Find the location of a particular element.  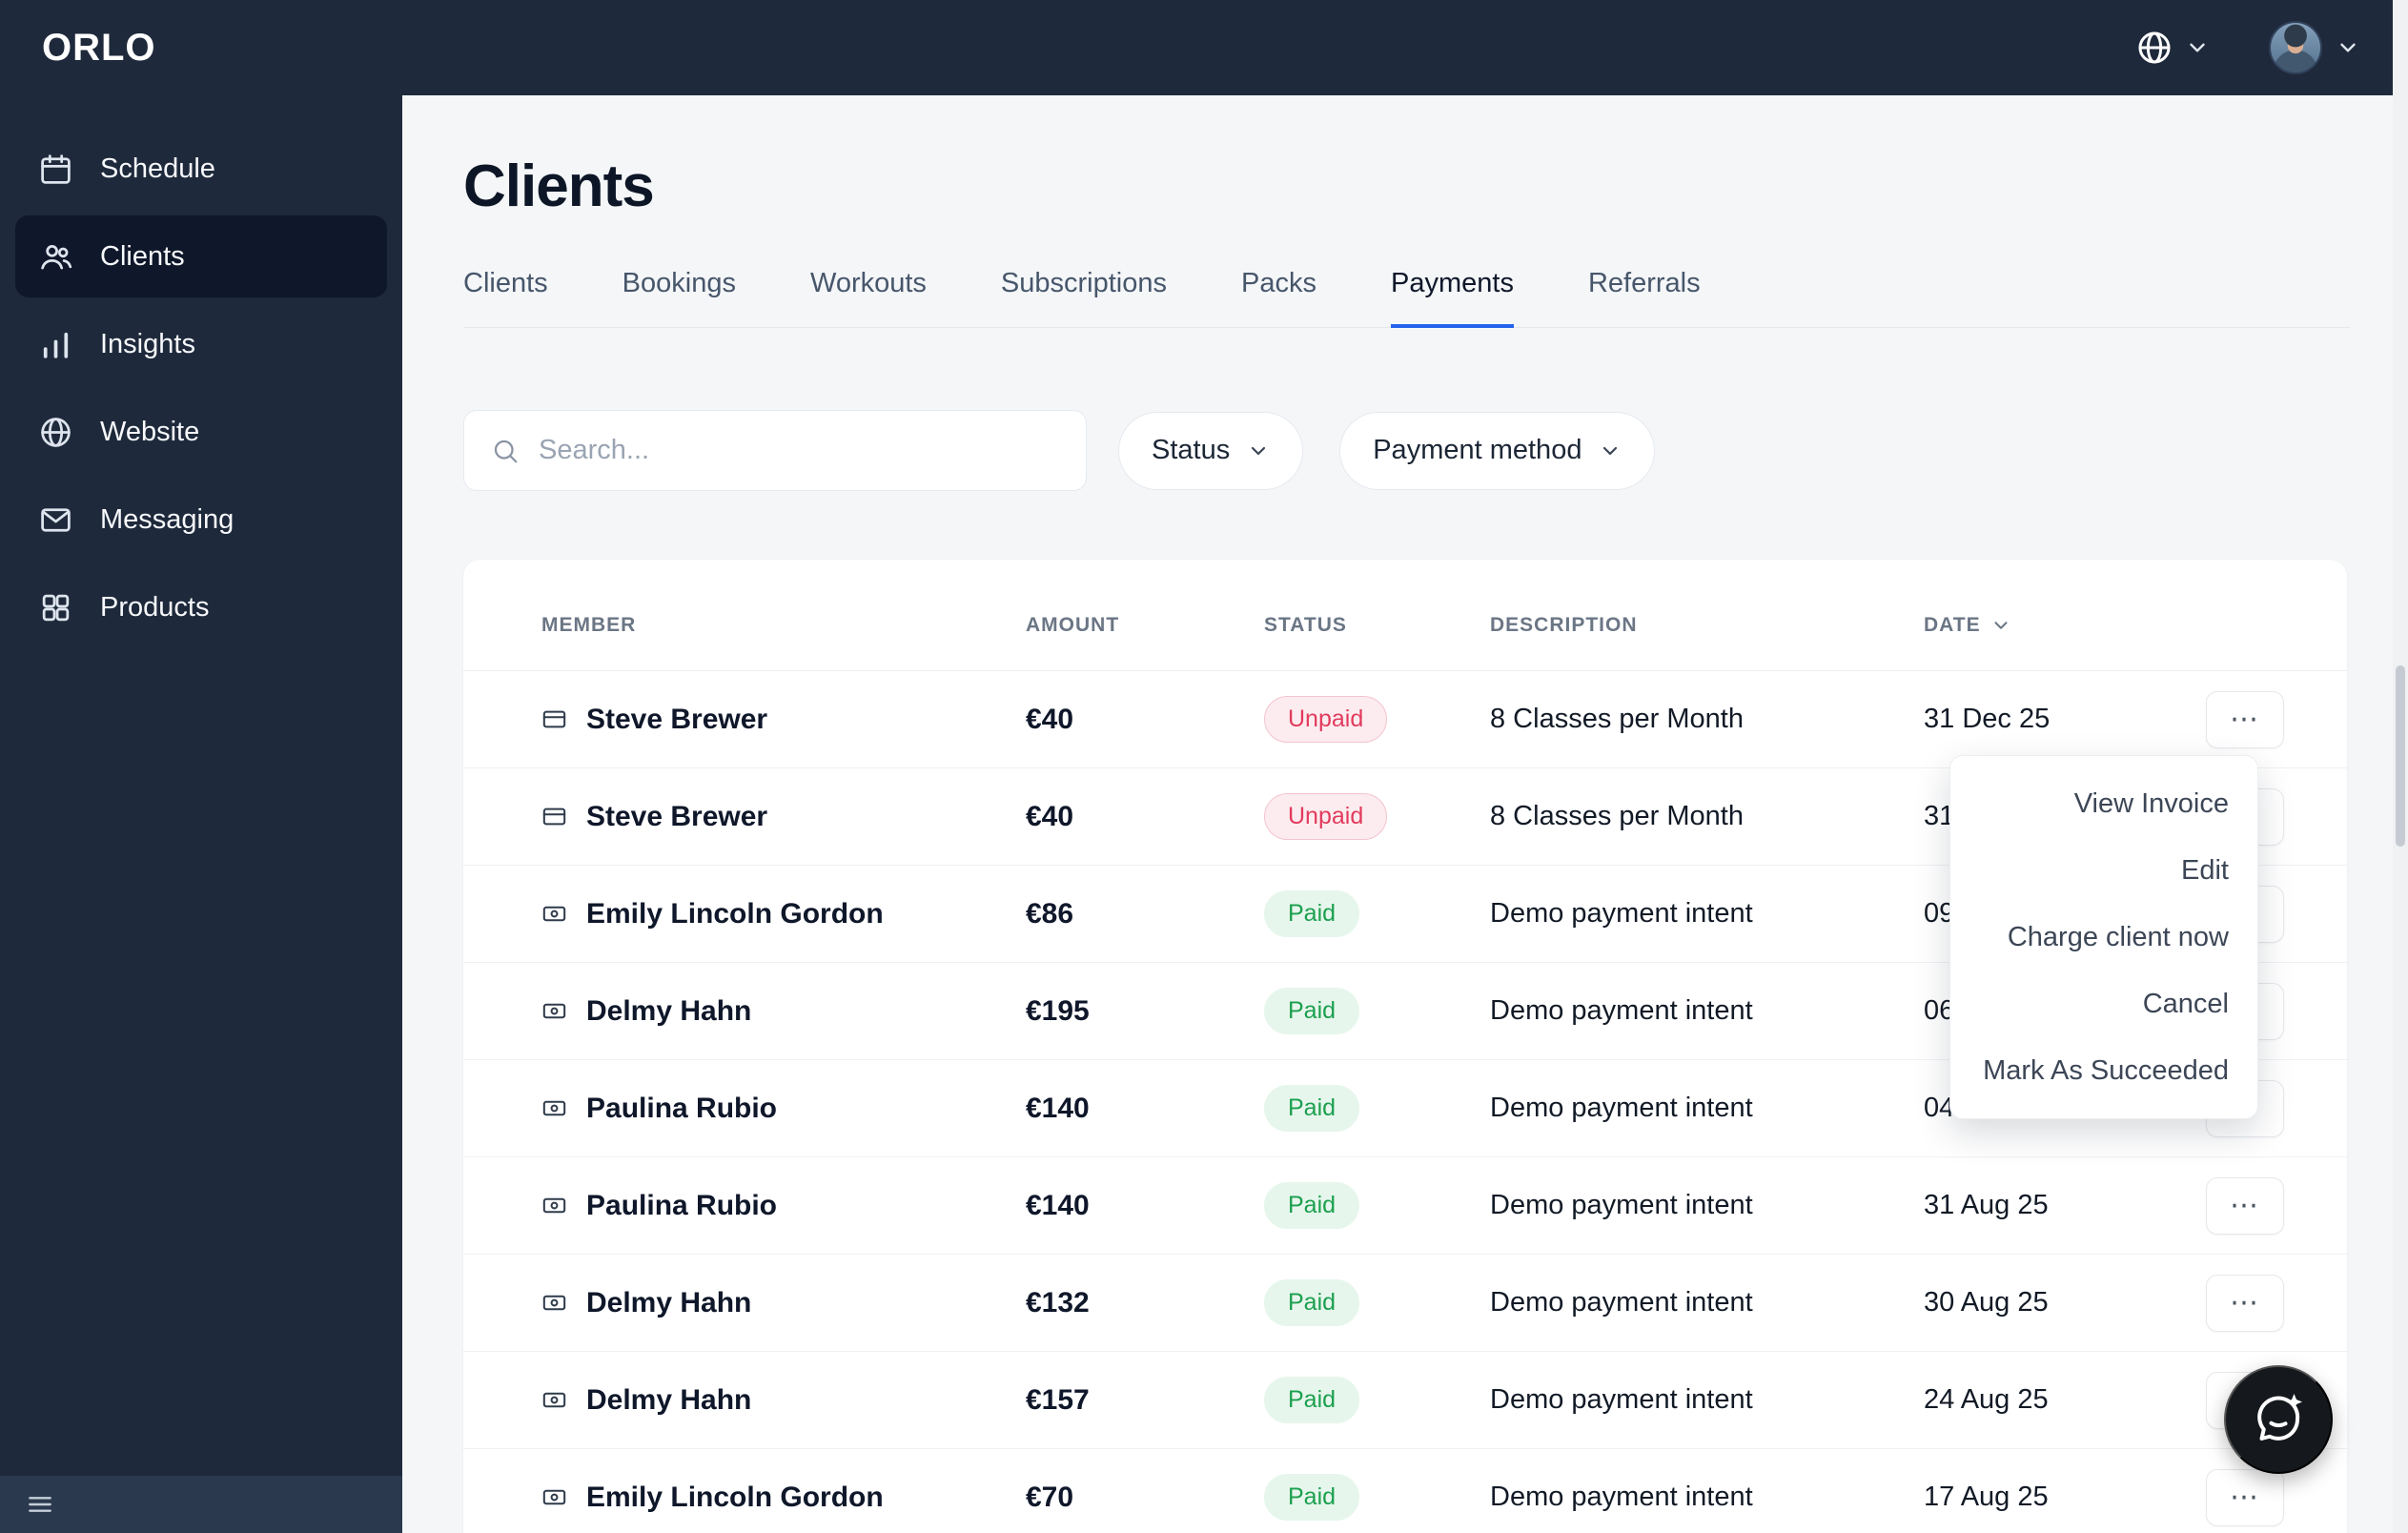

tab-workouts: Workouts is located at coordinates (868, 298).